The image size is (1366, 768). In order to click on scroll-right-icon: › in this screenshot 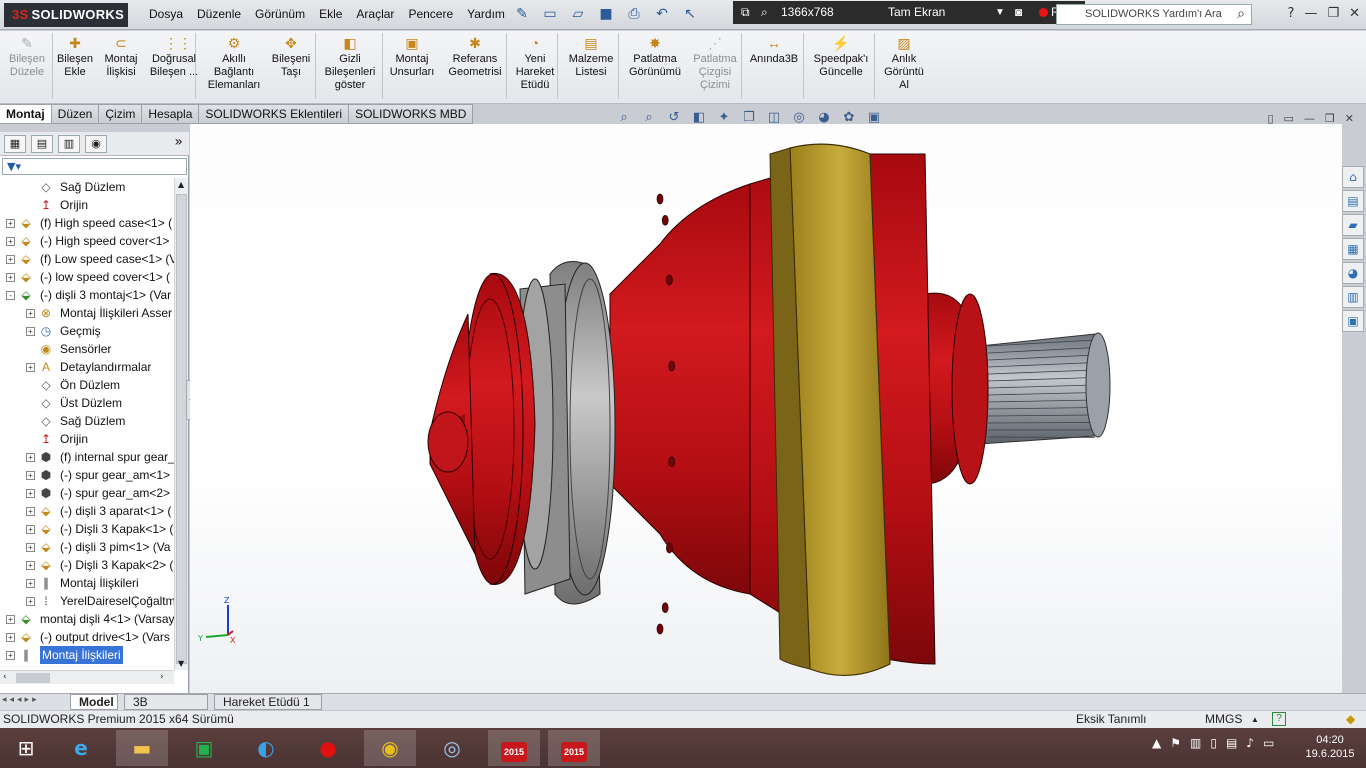, I will do `click(162, 677)`.